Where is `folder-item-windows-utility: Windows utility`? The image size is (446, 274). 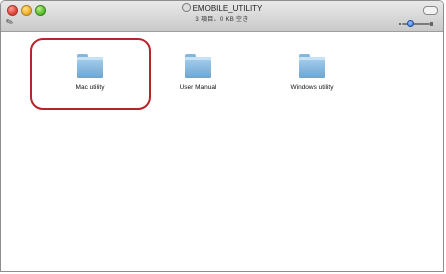
folder-item-windows-utility: Windows utility is located at coordinates (312, 72).